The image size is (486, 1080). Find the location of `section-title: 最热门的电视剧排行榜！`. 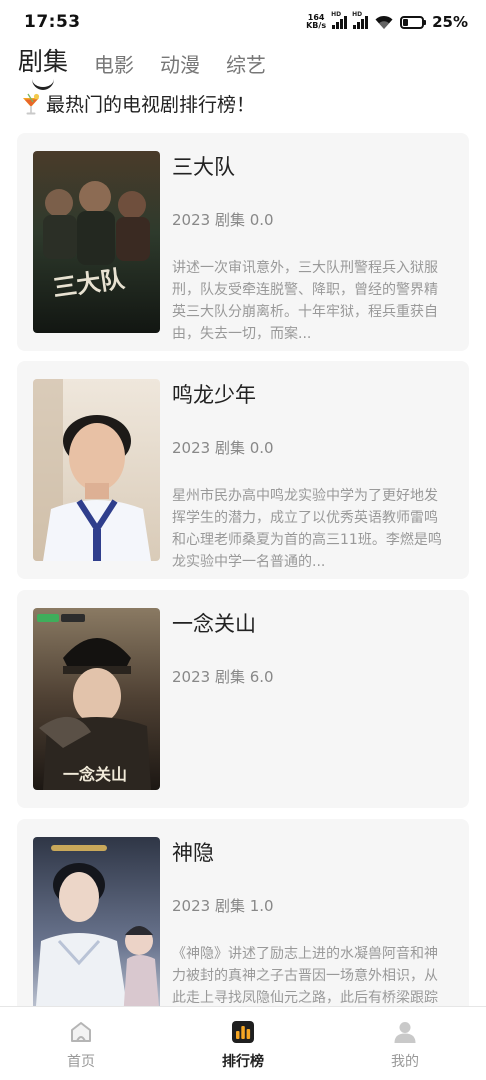

section-title: 最热门的电视剧排行榜！ is located at coordinates (151, 105).